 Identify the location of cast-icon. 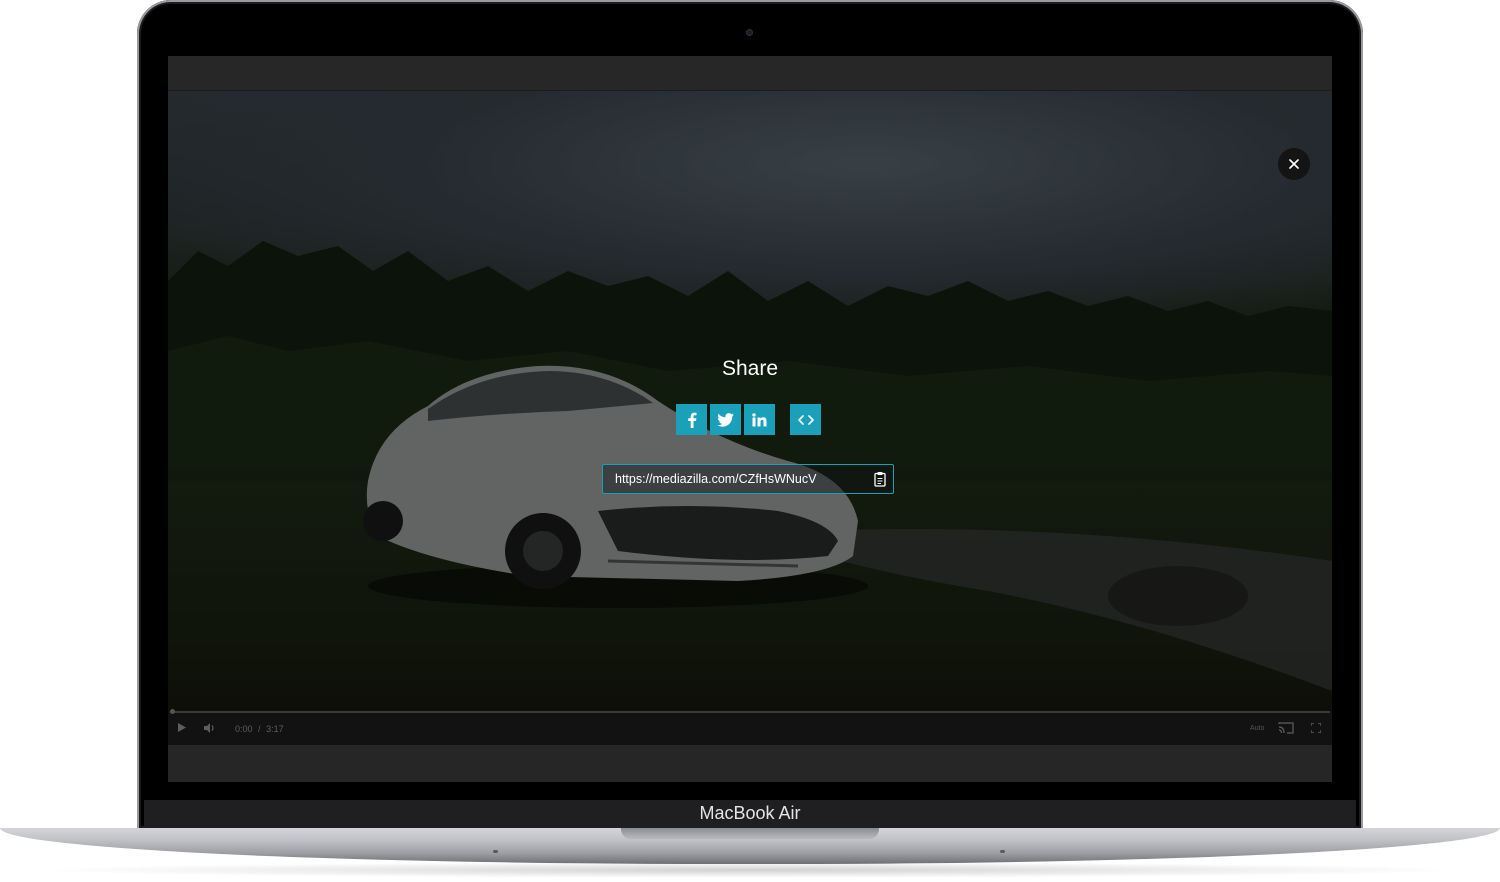
(1286, 728).